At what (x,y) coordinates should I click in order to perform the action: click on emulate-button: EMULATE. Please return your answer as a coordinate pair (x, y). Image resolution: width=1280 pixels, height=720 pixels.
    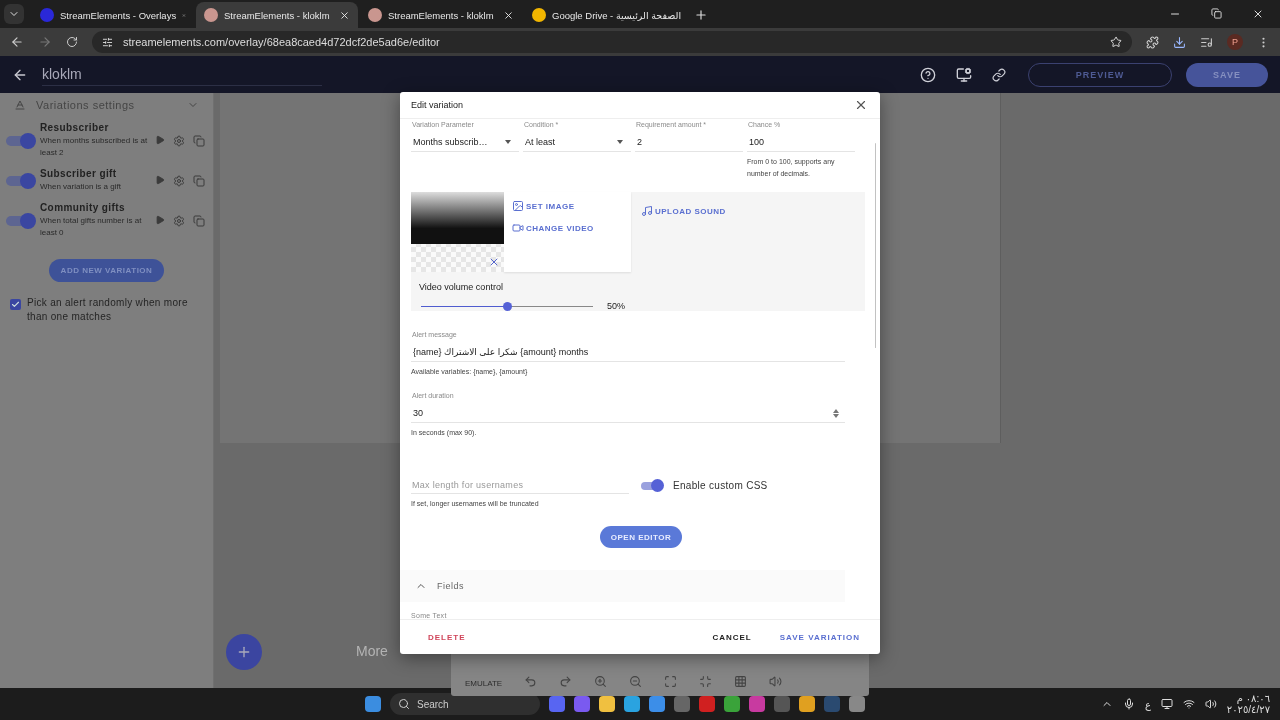
    Looking at the image, I should click on (484, 683).